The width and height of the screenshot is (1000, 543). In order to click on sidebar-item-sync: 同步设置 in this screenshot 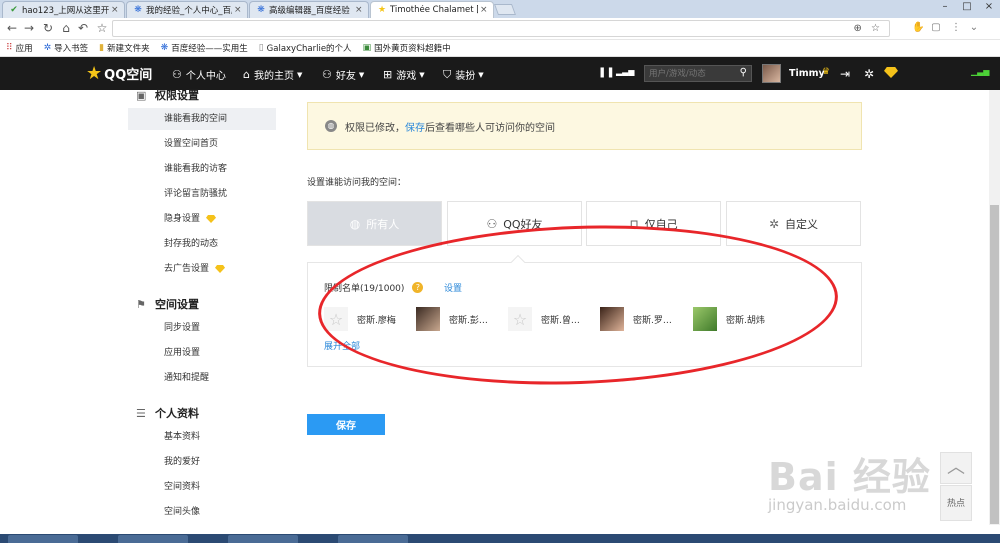, I will do `click(202, 328)`.